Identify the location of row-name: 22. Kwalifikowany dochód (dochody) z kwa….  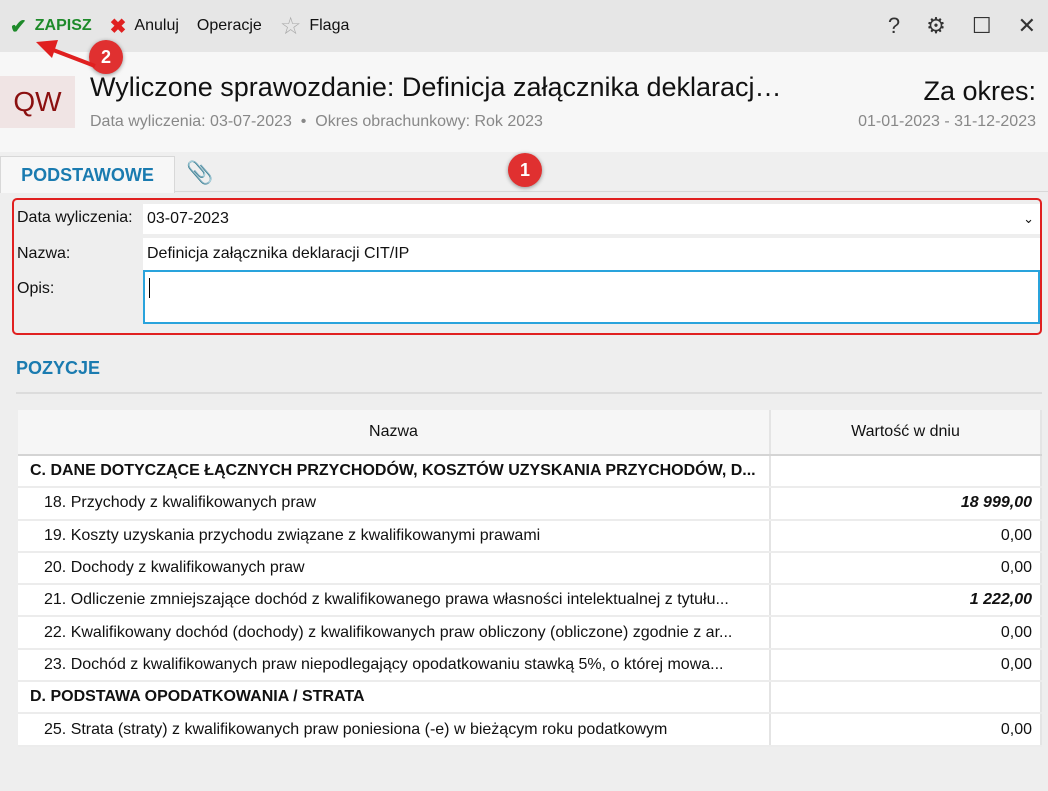
(394, 633).